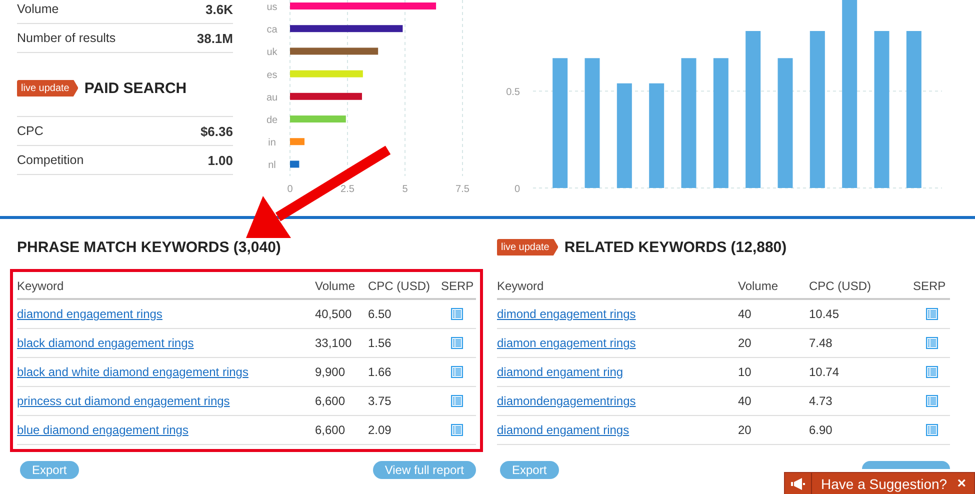 This screenshot has height=494, width=975. Describe the element at coordinates (347, 189) in the screenshot. I see `axis-tick-label: 2.5` at that location.